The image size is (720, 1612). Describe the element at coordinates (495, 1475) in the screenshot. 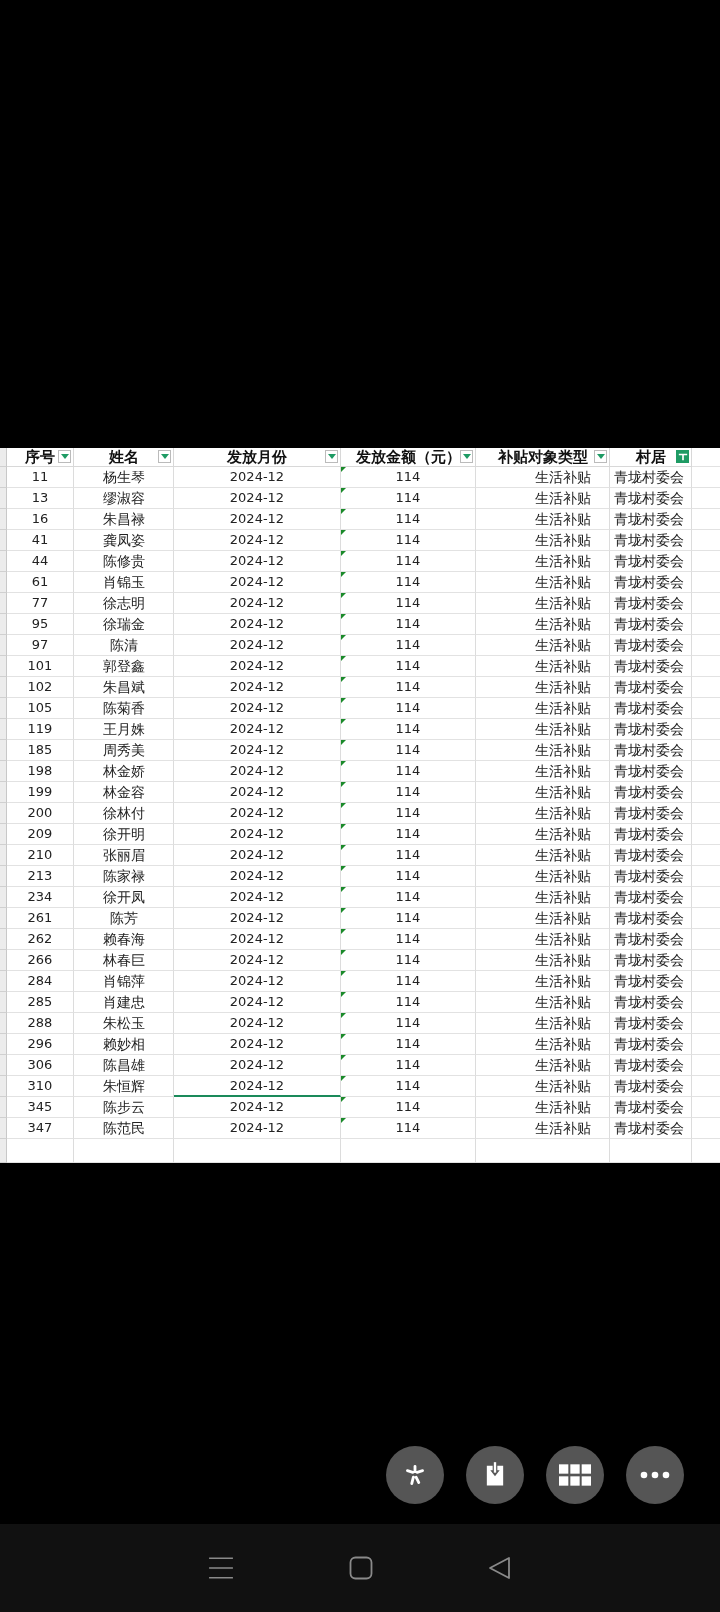

I see `download-button` at that location.